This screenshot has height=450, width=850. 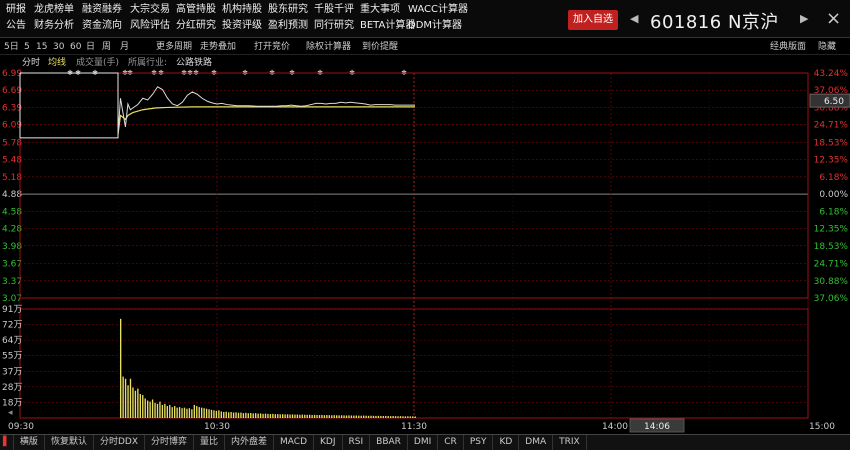 I want to click on period-button: 15, so click(x=41, y=47).